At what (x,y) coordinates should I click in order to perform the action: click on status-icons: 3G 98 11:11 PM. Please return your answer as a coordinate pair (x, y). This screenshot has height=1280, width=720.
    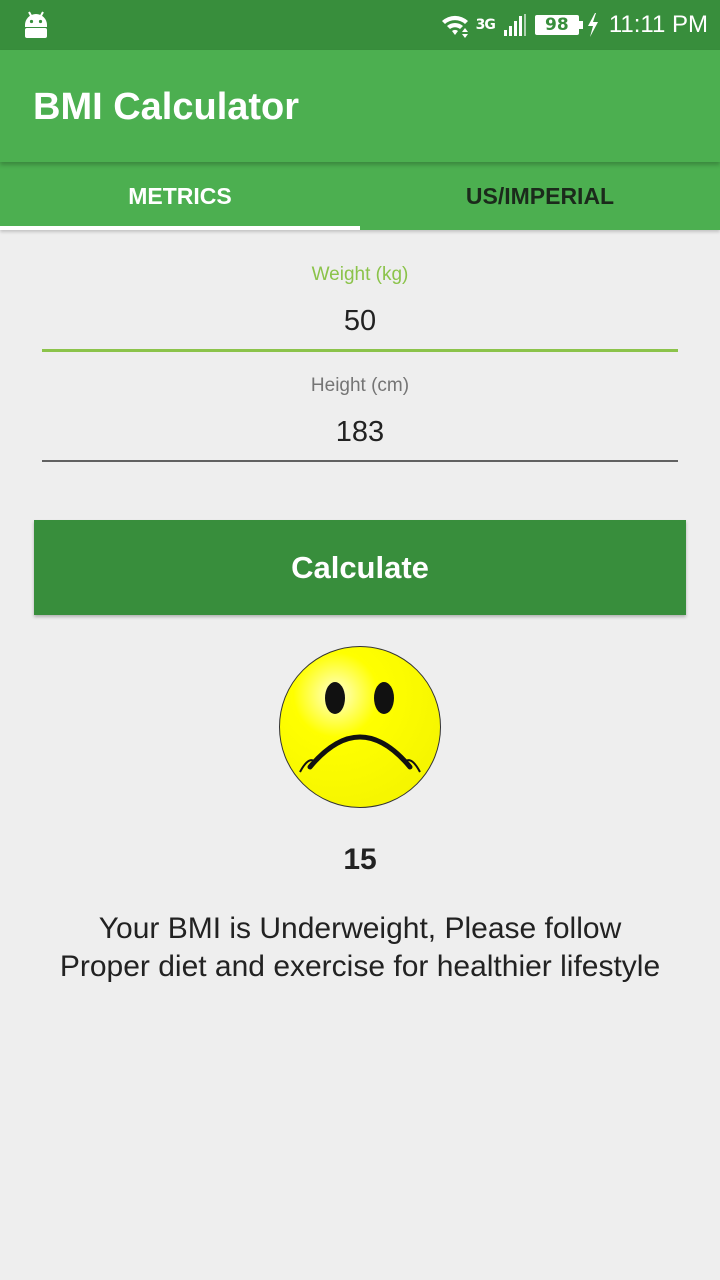
    Looking at the image, I should click on (574, 25).